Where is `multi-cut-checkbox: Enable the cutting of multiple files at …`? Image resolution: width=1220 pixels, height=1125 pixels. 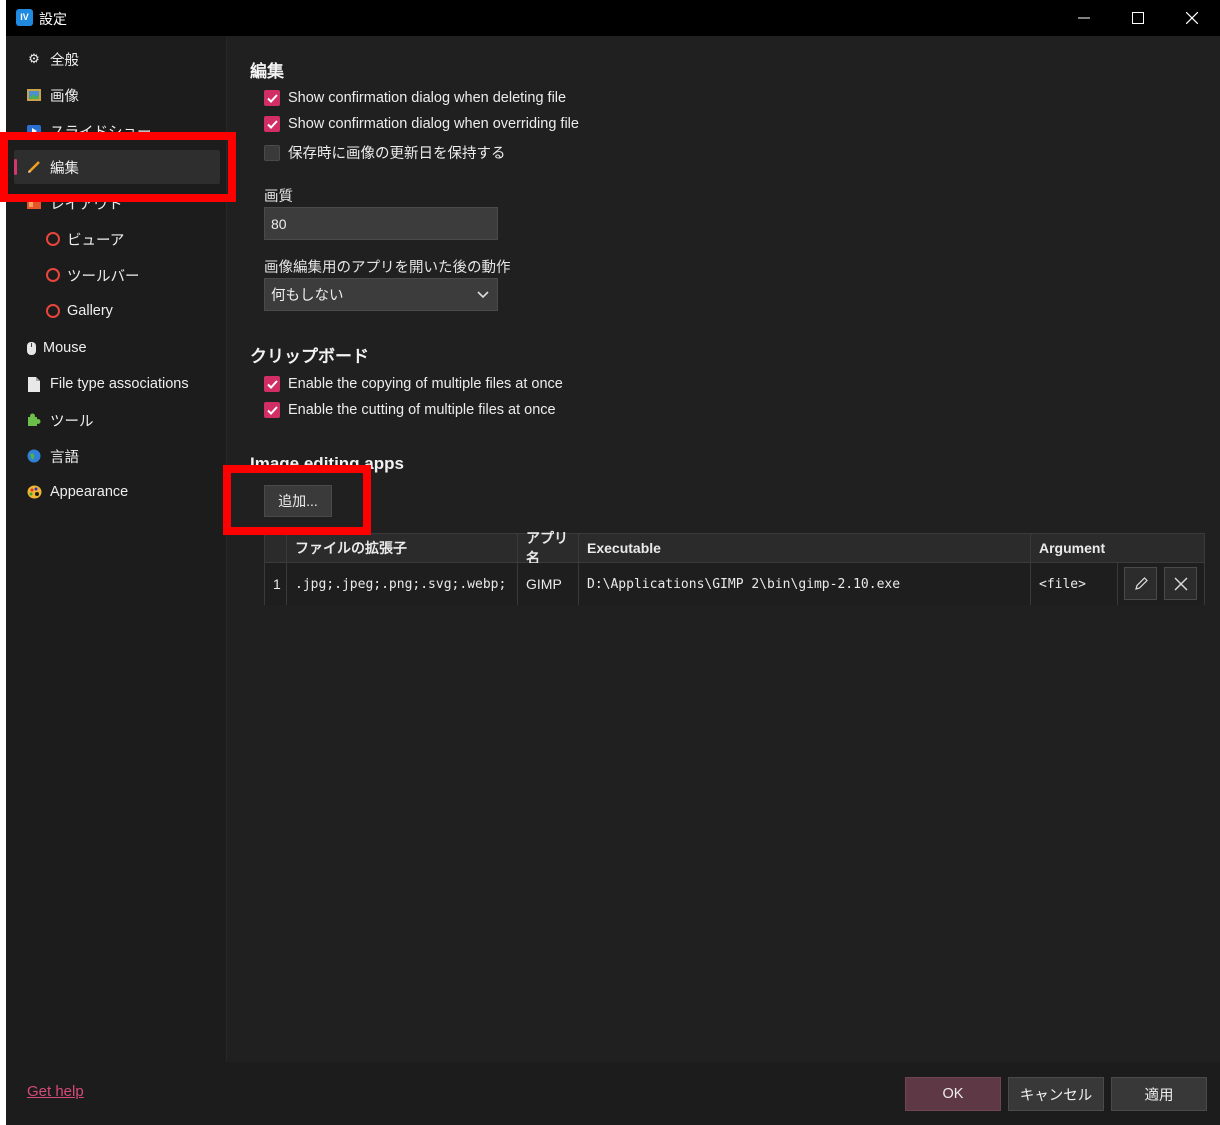 multi-cut-checkbox: Enable the cutting of multiple files at … is located at coordinates (410, 410).